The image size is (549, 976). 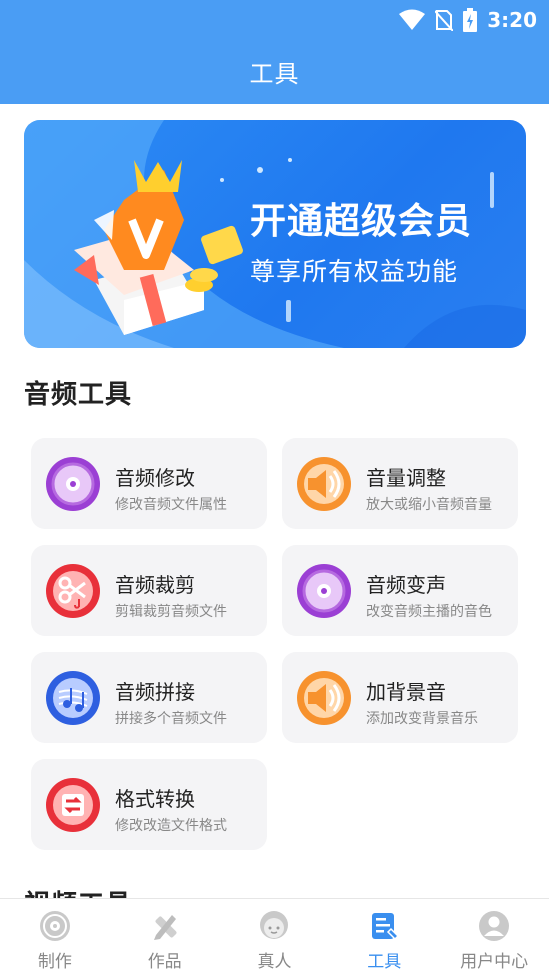 I want to click on tool-card-audio-cut: 音频裁剪 剪辑裁剪音频文件, so click(x=149, y=590).